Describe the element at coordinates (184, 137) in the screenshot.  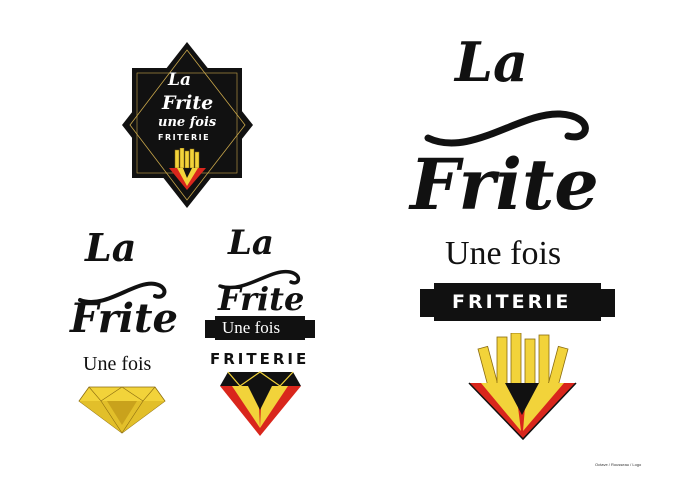
I see `badge-friterie: FRITERIE` at that location.